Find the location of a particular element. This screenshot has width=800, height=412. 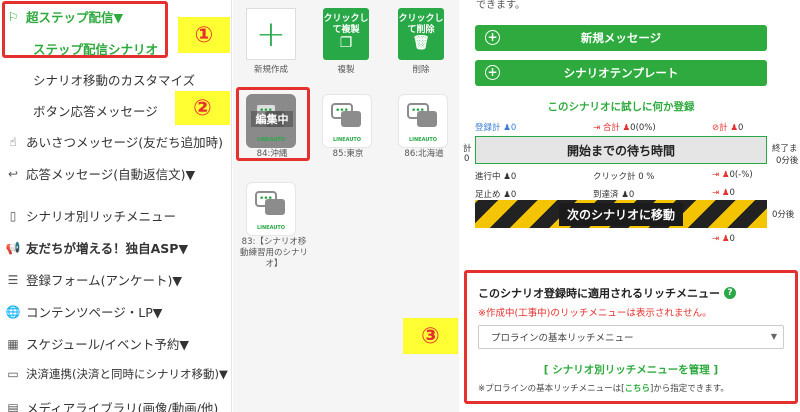

stat-block-label: 計 is located at coordinates (723, 128).